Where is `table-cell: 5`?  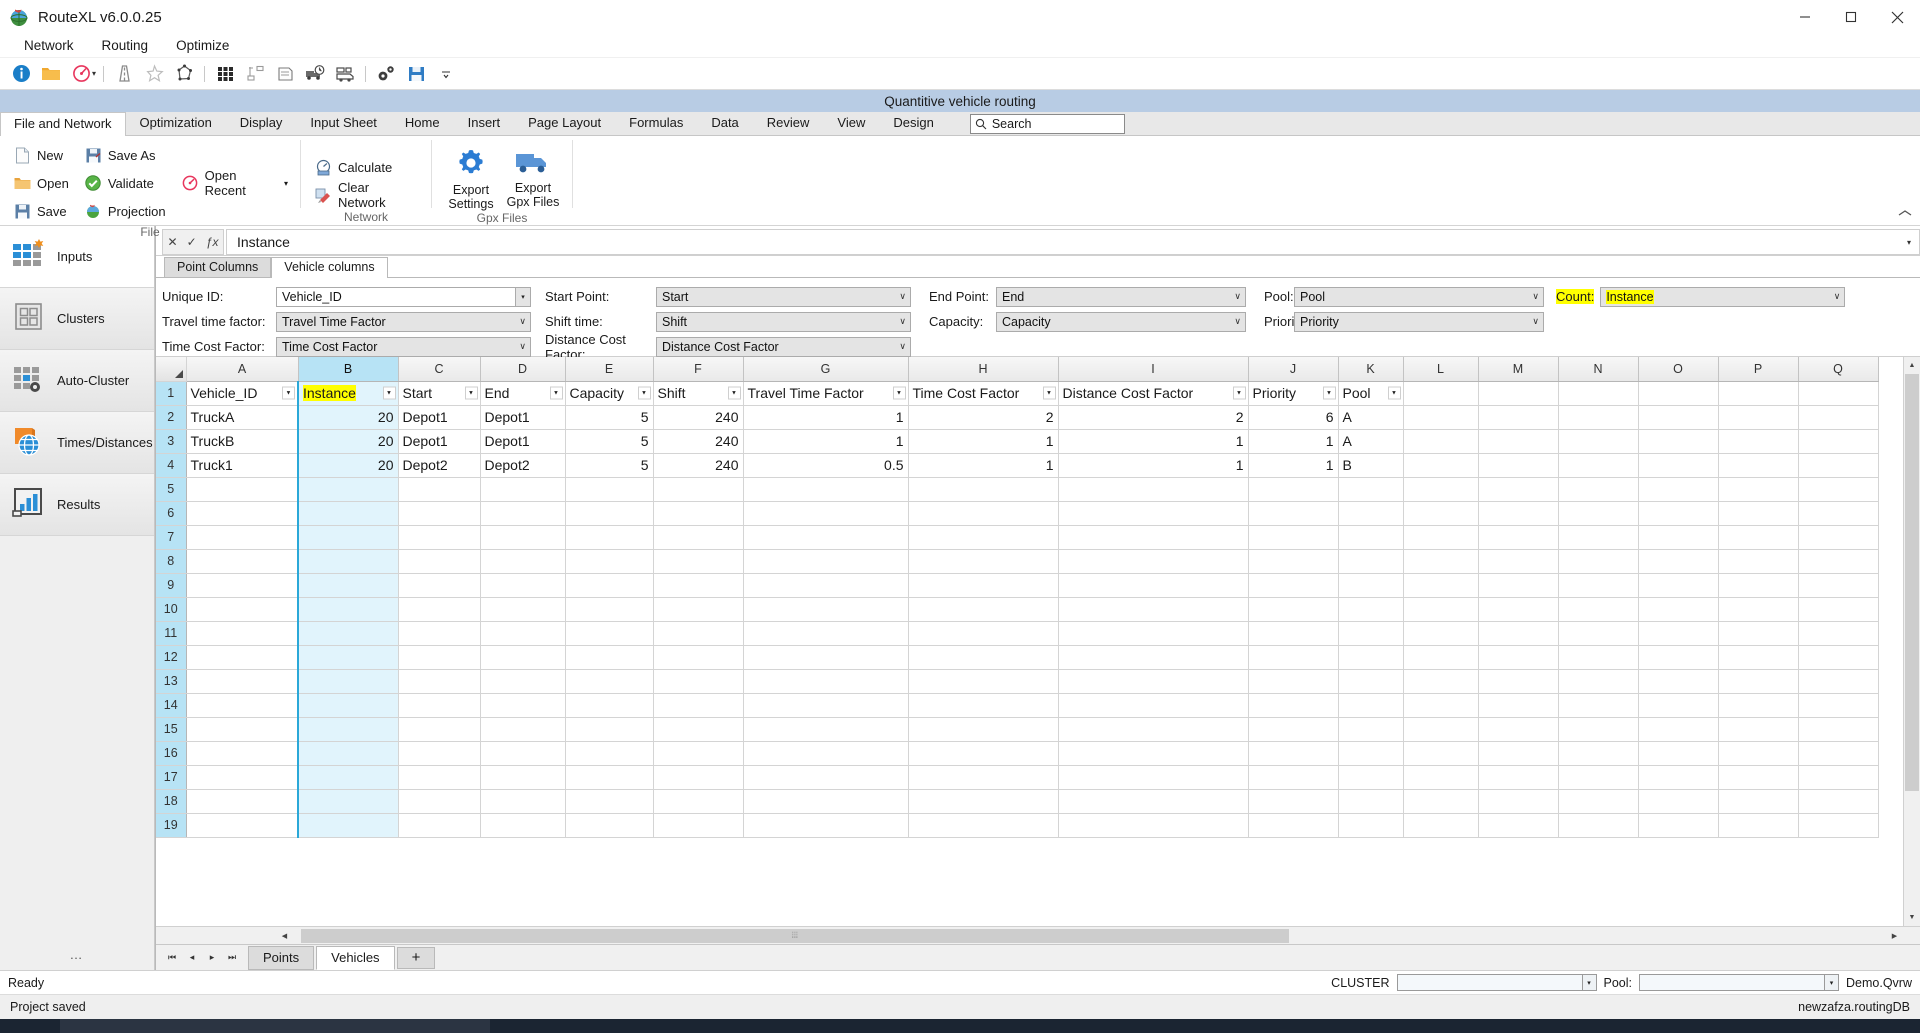 table-cell: 5 is located at coordinates (609, 417).